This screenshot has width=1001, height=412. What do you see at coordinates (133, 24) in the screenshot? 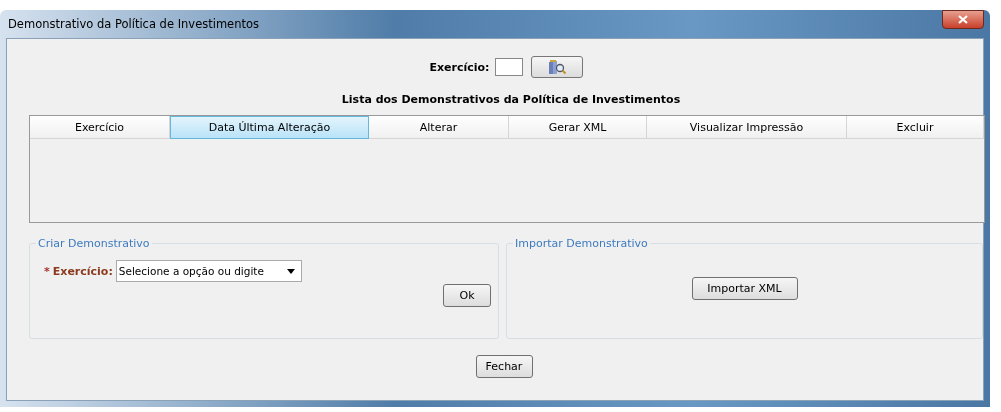
I see `window-title: Demonstrativo da Política de Investimentos` at bounding box center [133, 24].